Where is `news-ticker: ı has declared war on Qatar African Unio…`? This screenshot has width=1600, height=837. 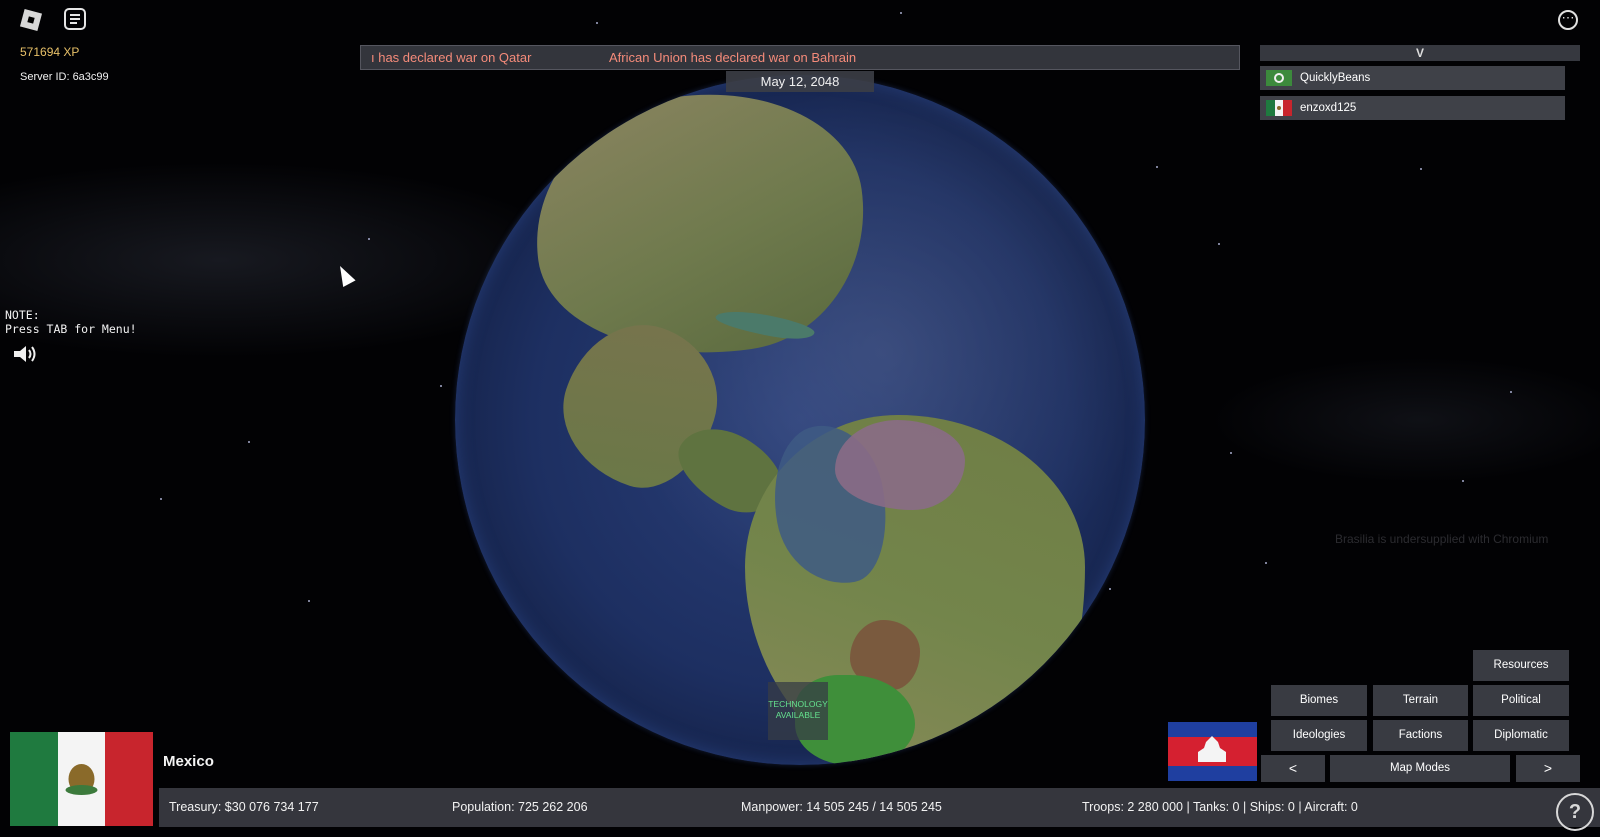
news-ticker: ı has declared war on Qatar African Unio… is located at coordinates (800, 57).